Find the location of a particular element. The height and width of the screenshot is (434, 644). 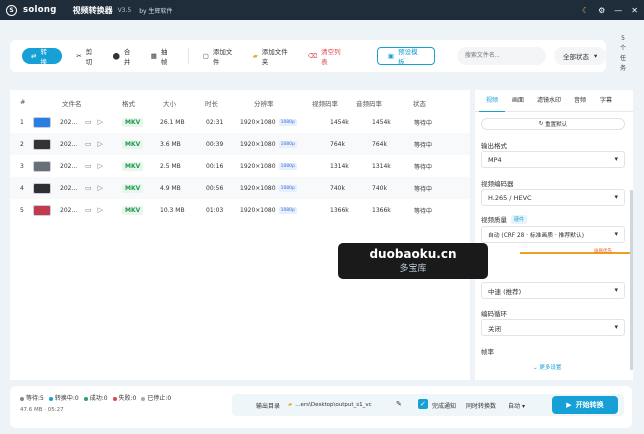

audio-bitrate: 740k is located at coordinates (379, 188).